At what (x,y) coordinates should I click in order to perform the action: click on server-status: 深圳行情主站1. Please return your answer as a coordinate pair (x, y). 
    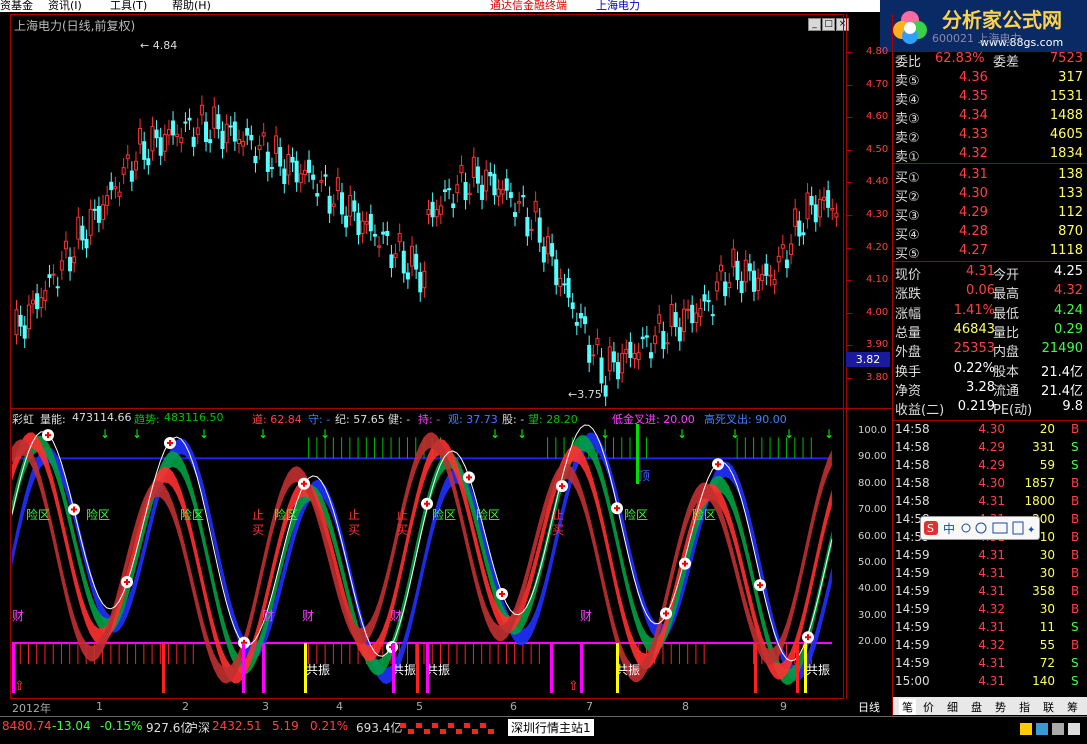
    Looking at the image, I should click on (551, 727).